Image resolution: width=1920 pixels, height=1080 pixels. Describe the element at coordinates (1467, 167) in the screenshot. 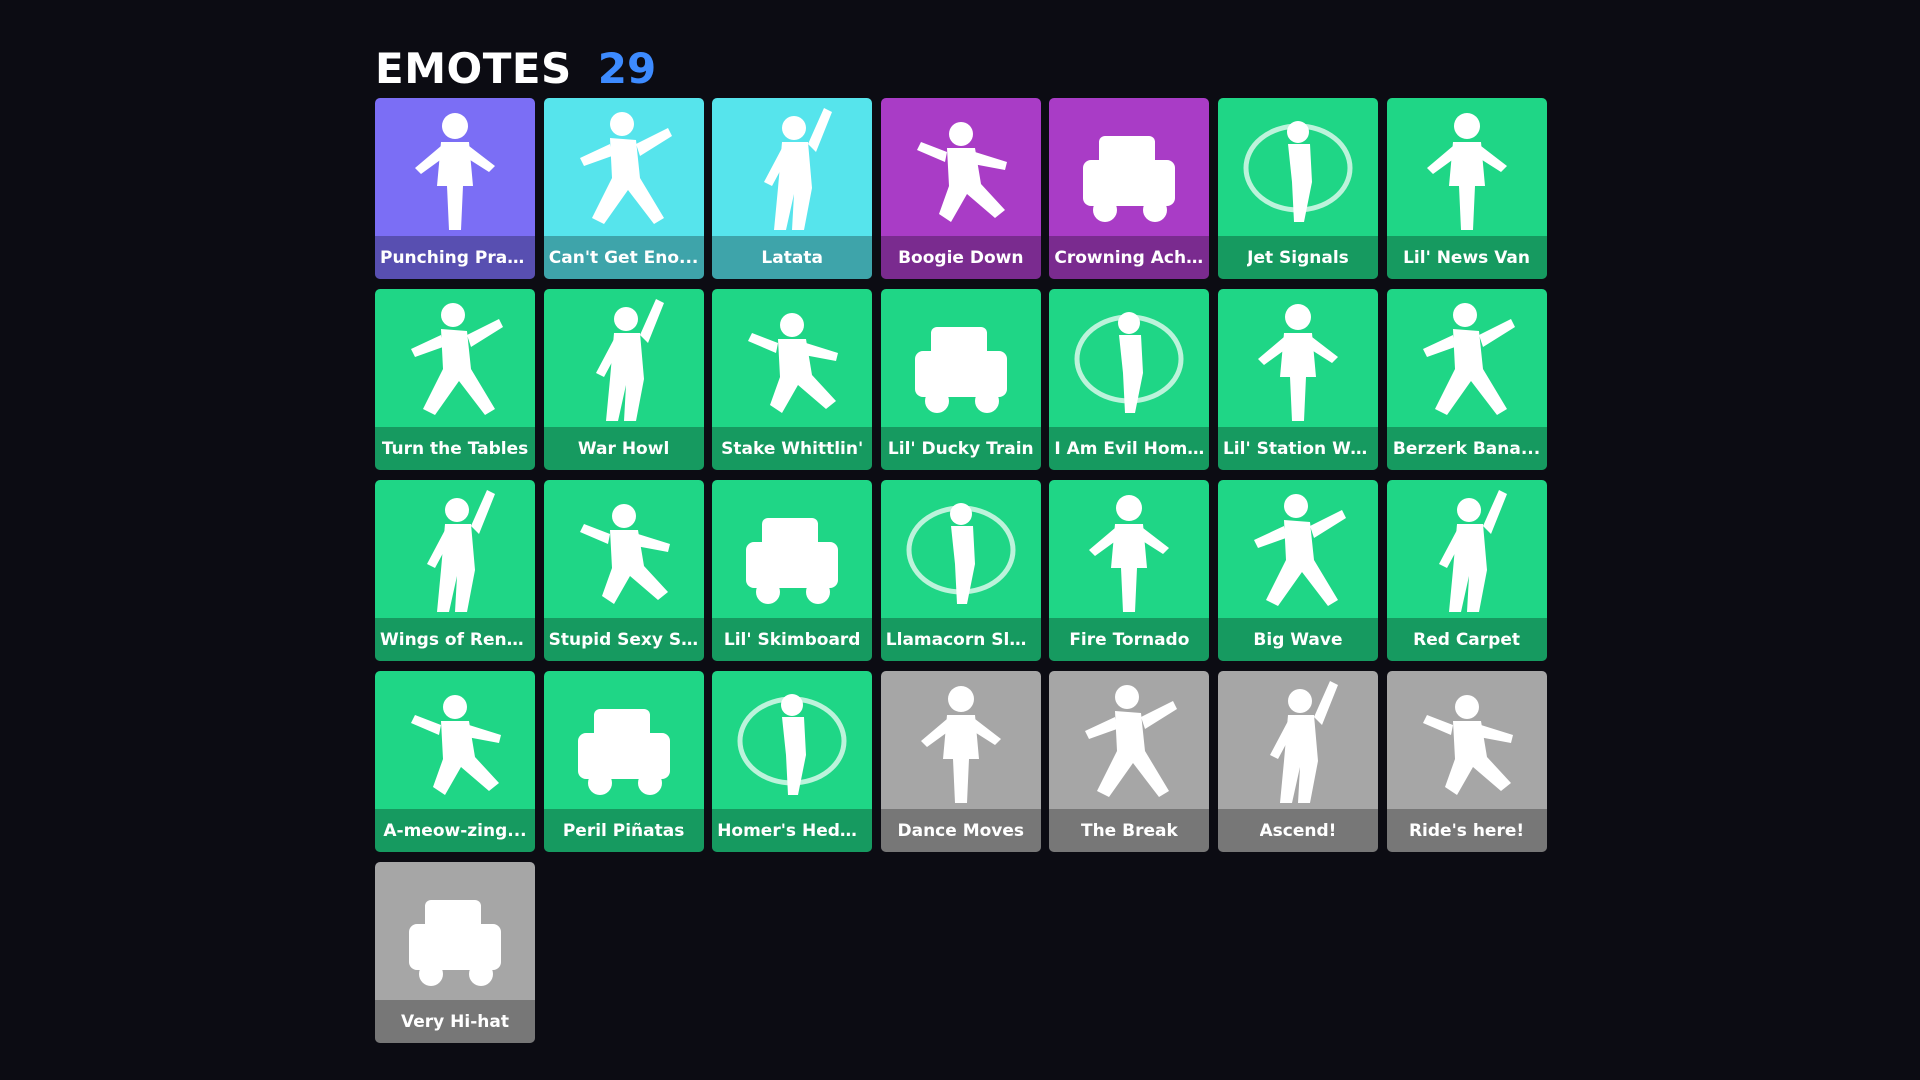

I see `news-van-icon` at that location.